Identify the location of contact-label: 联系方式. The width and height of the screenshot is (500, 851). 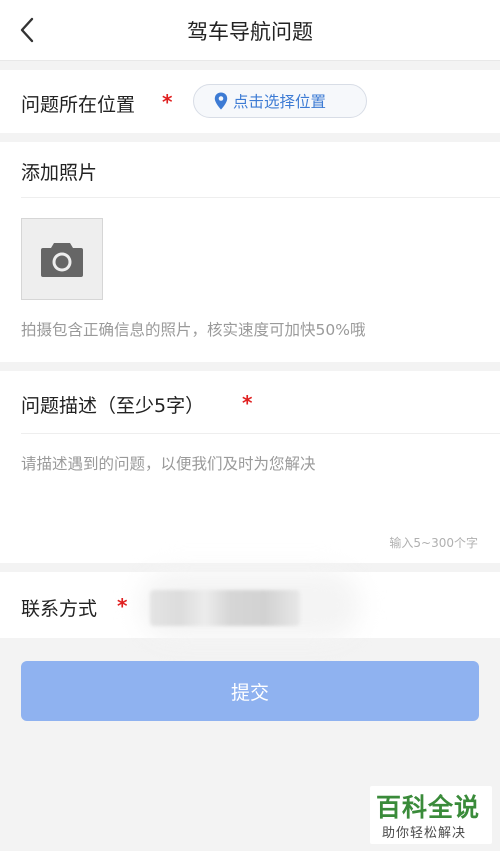
(59, 609).